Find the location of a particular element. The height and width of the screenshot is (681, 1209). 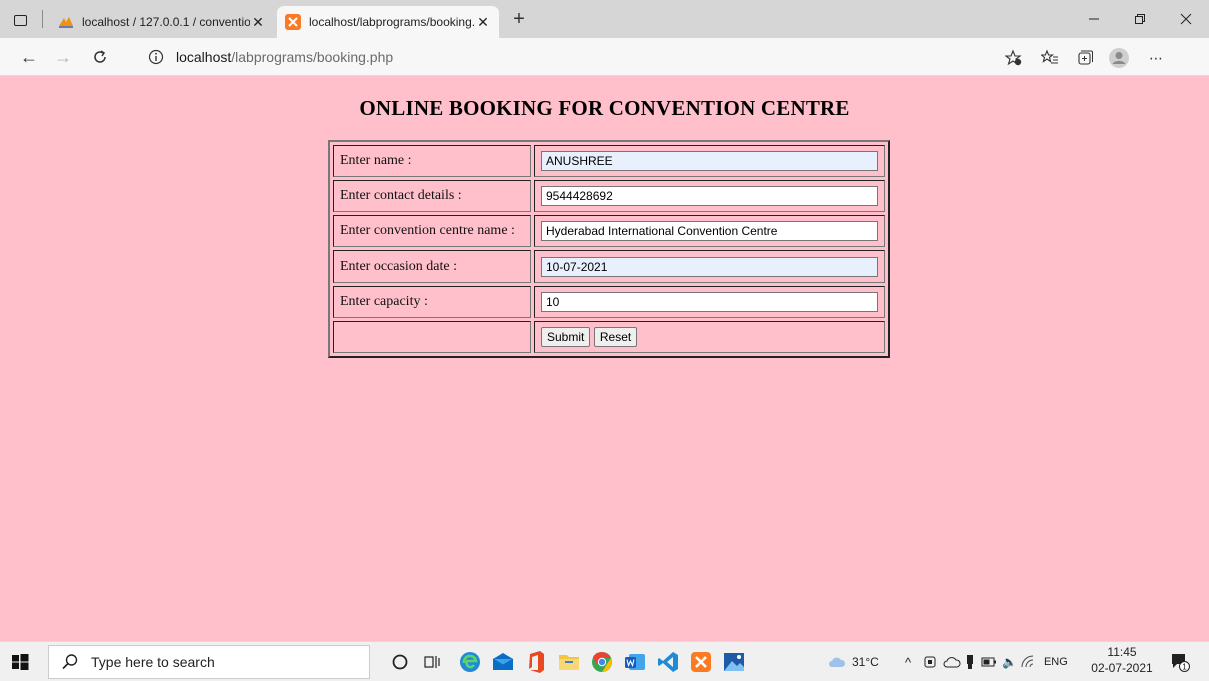

onedrive-icon is located at coordinates (952, 662).